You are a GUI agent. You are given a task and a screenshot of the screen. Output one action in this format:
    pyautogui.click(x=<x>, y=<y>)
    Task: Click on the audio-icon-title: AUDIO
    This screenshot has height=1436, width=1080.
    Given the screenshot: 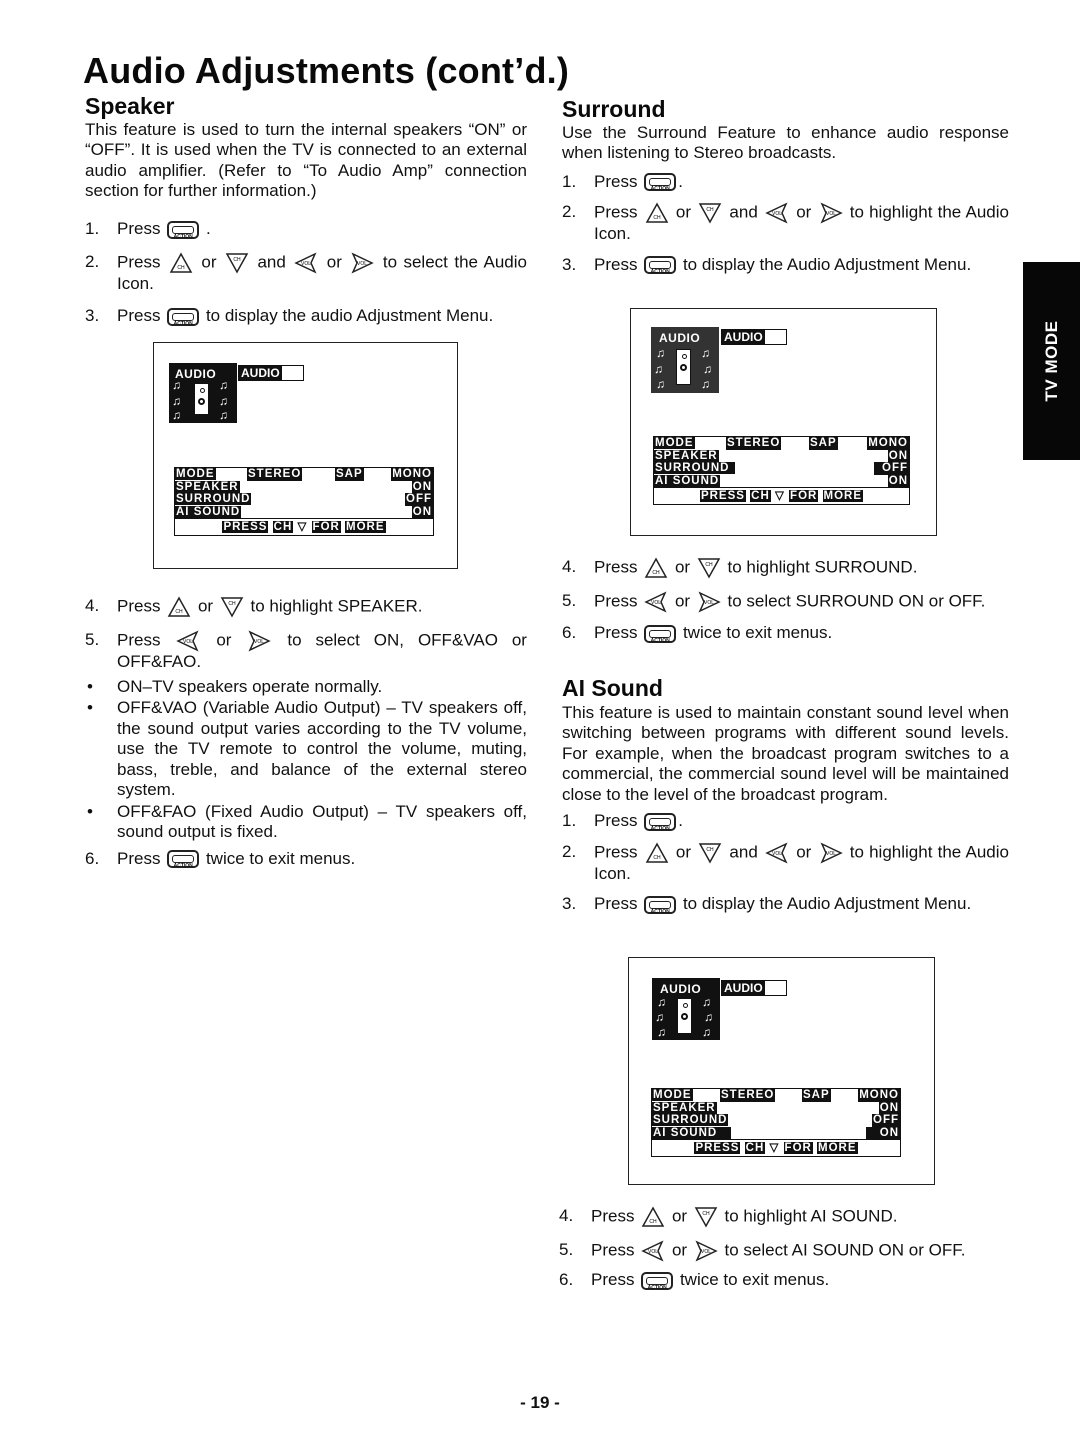 What is the action you would take?
    pyautogui.click(x=196, y=374)
    